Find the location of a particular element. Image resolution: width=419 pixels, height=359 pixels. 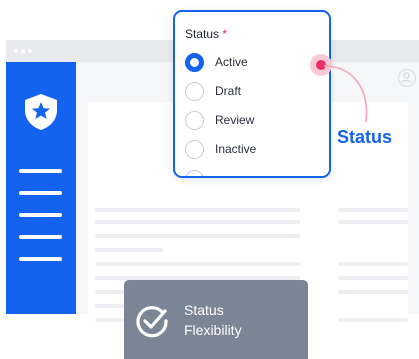

status-option-draft: Draft is located at coordinates (255, 91).